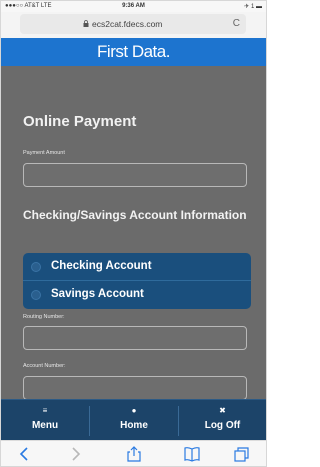 Image resolution: width=320 pixels, height=467 pixels. I want to click on menu-label: Menu, so click(45, 425).